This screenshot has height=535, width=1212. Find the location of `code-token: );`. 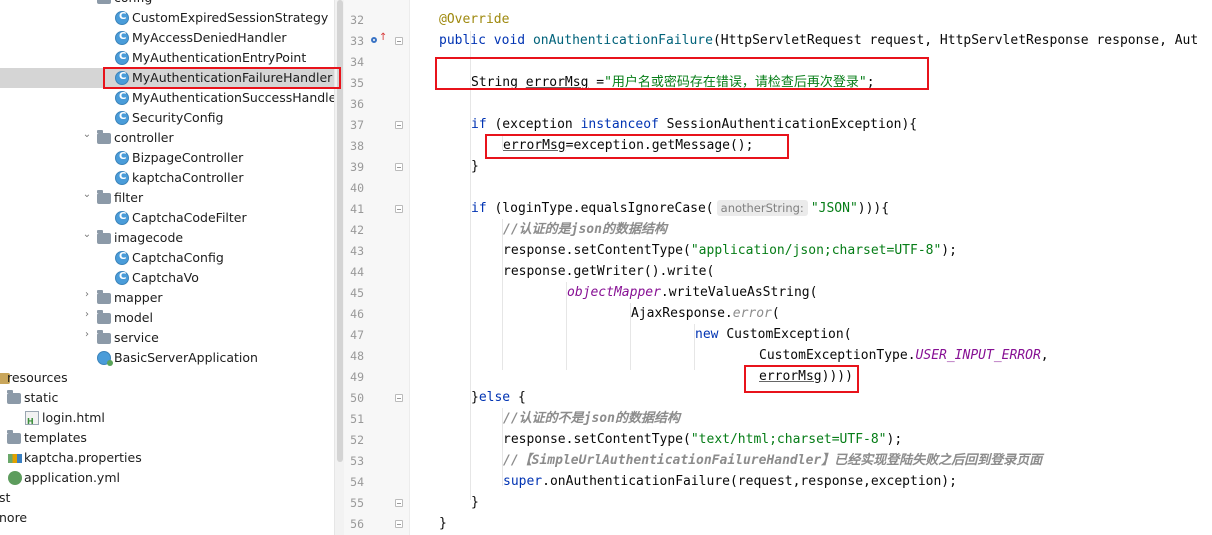

code-token: ); is located at coordinates (894, 439).